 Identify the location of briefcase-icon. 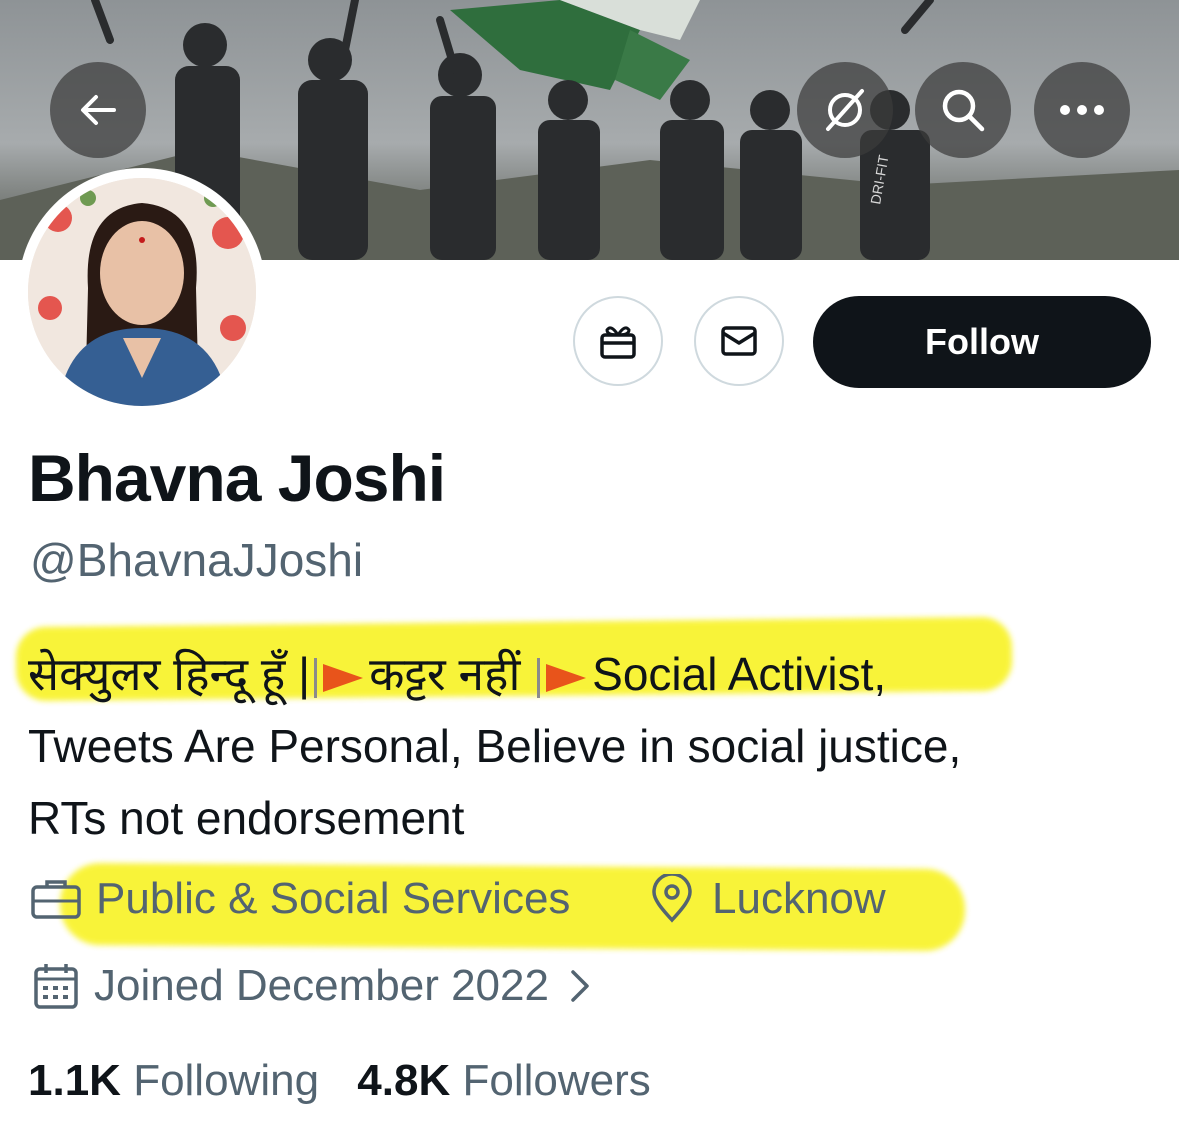
(56, 899).